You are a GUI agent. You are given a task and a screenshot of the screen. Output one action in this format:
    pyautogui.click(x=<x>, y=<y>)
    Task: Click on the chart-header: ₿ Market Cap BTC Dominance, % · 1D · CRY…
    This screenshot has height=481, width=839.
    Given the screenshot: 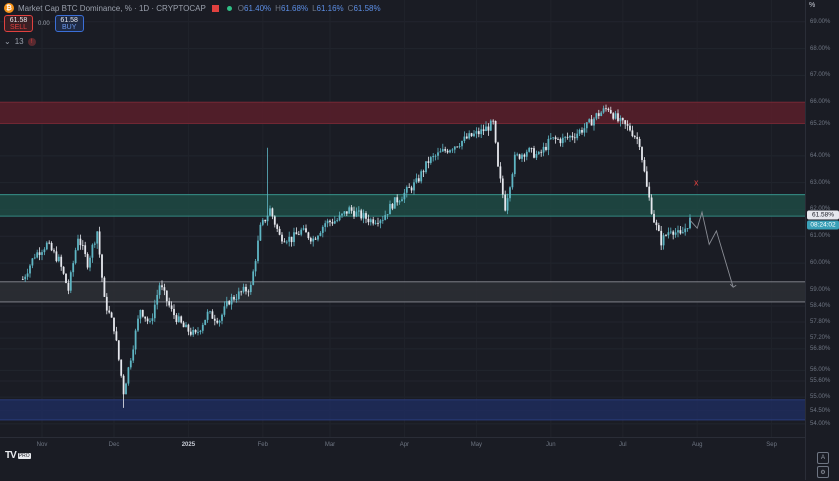 What is the action you would take?
    pyautogui.click(x=402, y=25)
    